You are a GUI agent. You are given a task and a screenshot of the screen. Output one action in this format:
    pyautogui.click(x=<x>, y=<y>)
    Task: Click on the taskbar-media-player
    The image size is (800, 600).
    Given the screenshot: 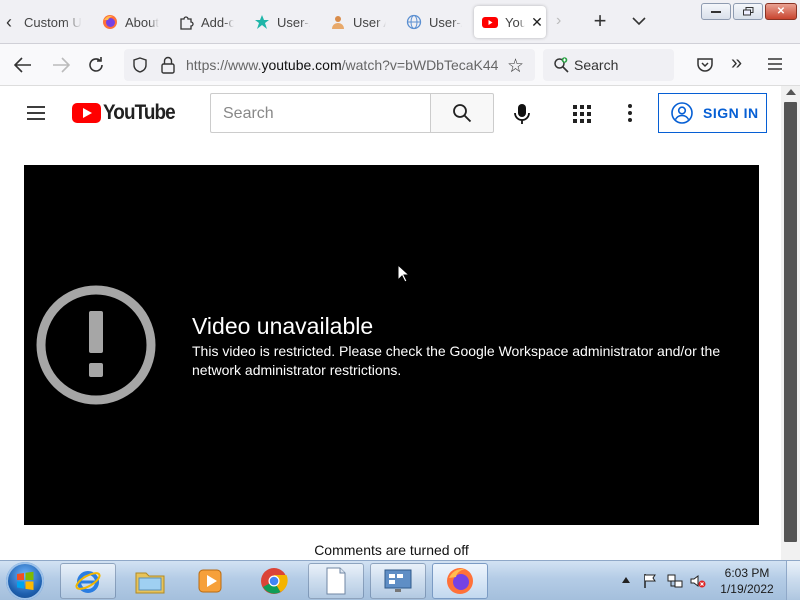 What is the action you would take?
    pyautogui.click(x=210, y=581)
    